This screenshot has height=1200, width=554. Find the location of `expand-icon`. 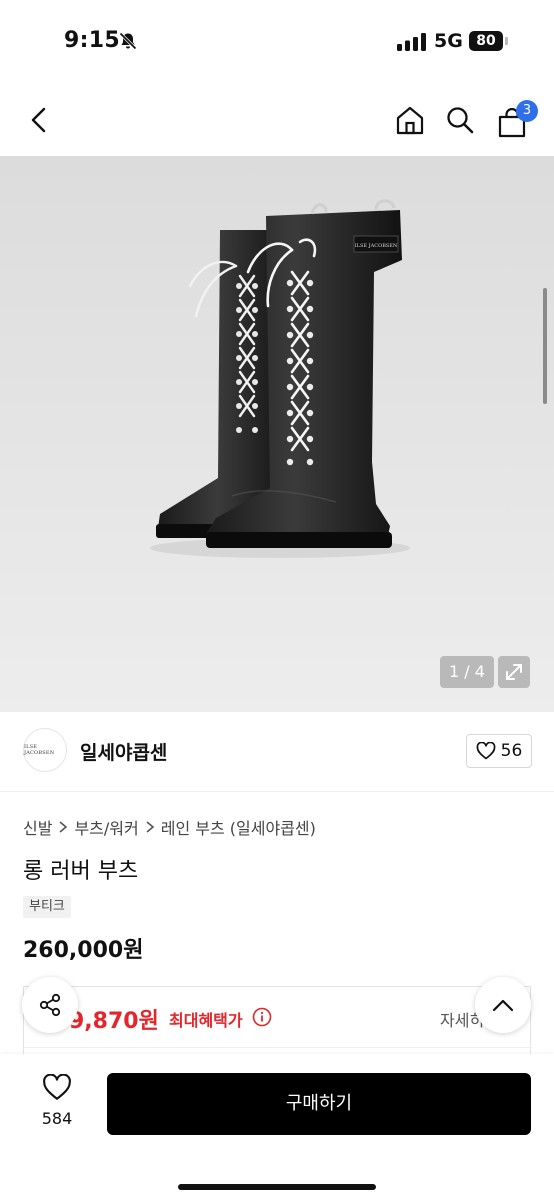

expand-icon is located at coordinates (514, 672).